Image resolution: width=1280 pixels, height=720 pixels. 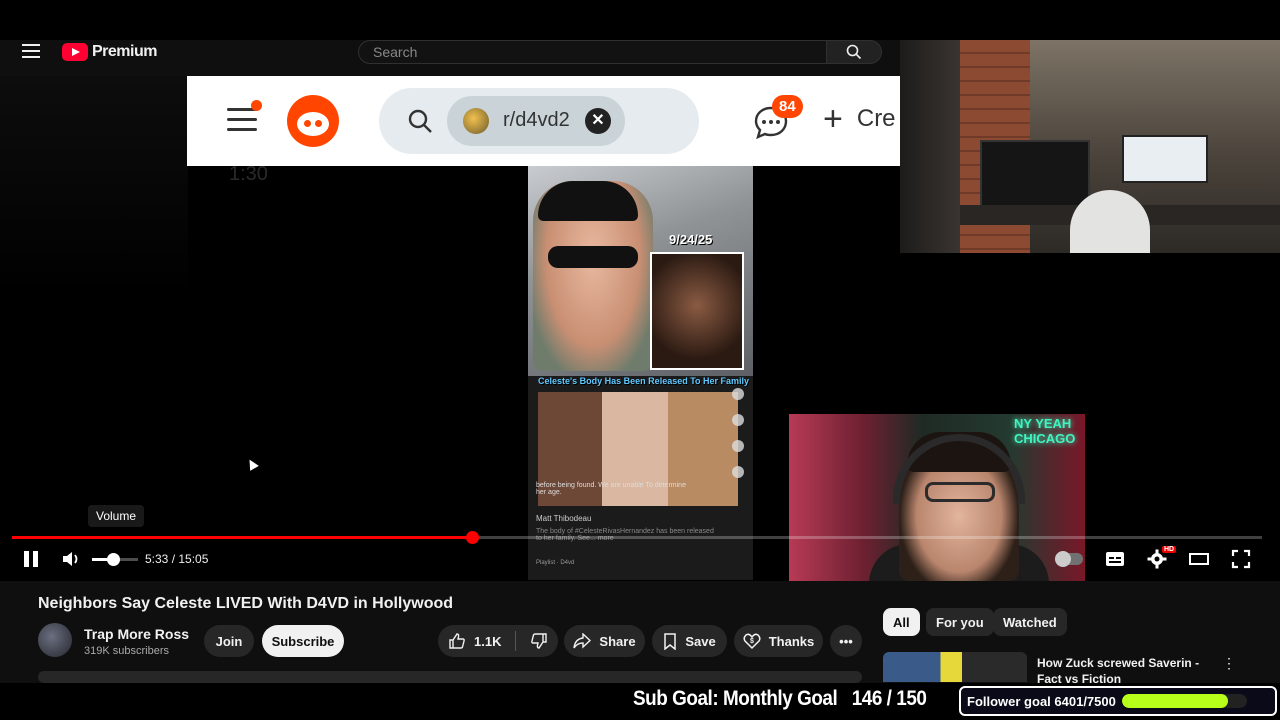 I want to click on sub-goal-overlay: Sub Goal: Monthly Goal 146 / 150, so click(x=780, y=699).